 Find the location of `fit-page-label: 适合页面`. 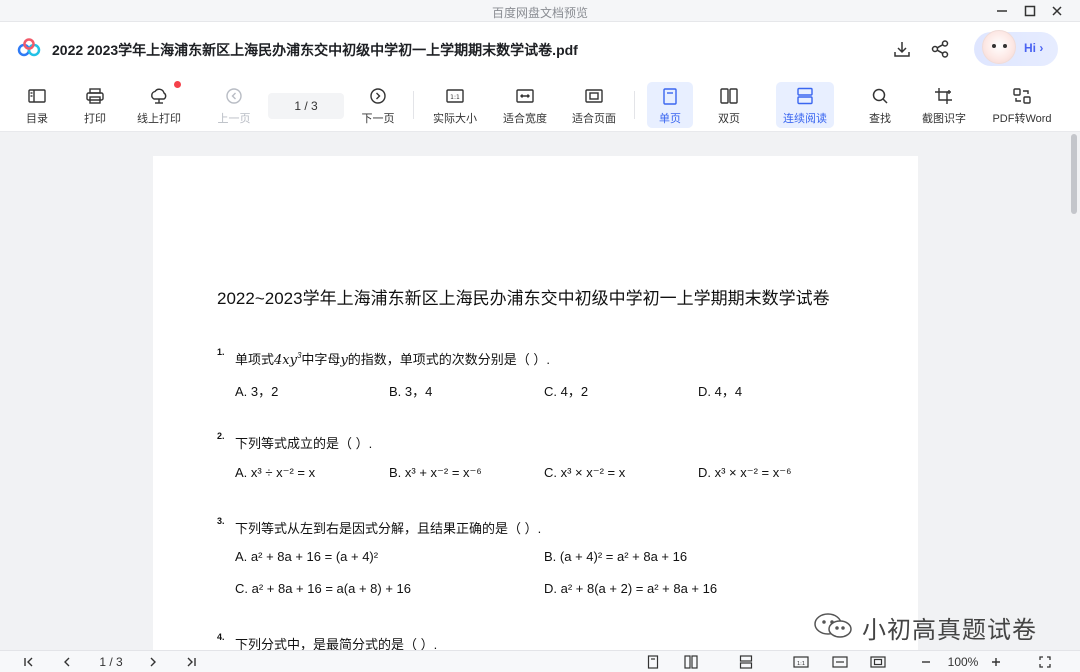

fit-page-label: 适合页面 is located at coordinates (594, 119).